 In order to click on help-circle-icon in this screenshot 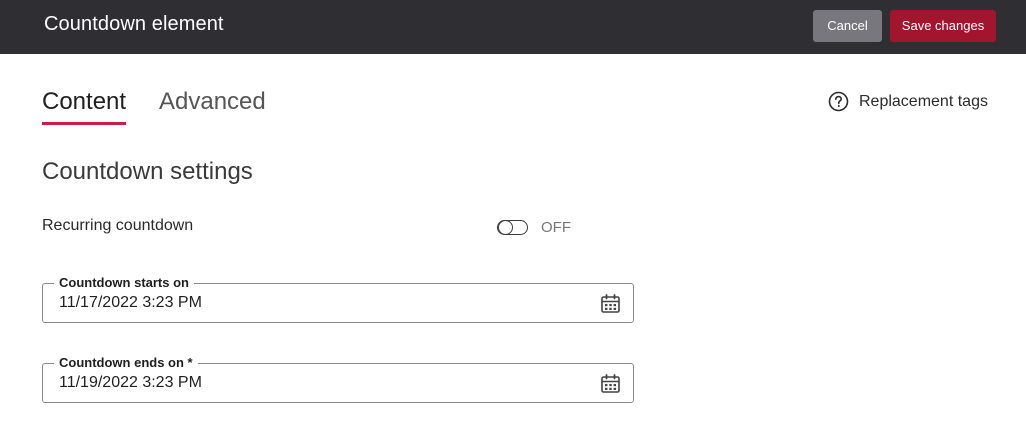, I will do `click(838, 101)`.